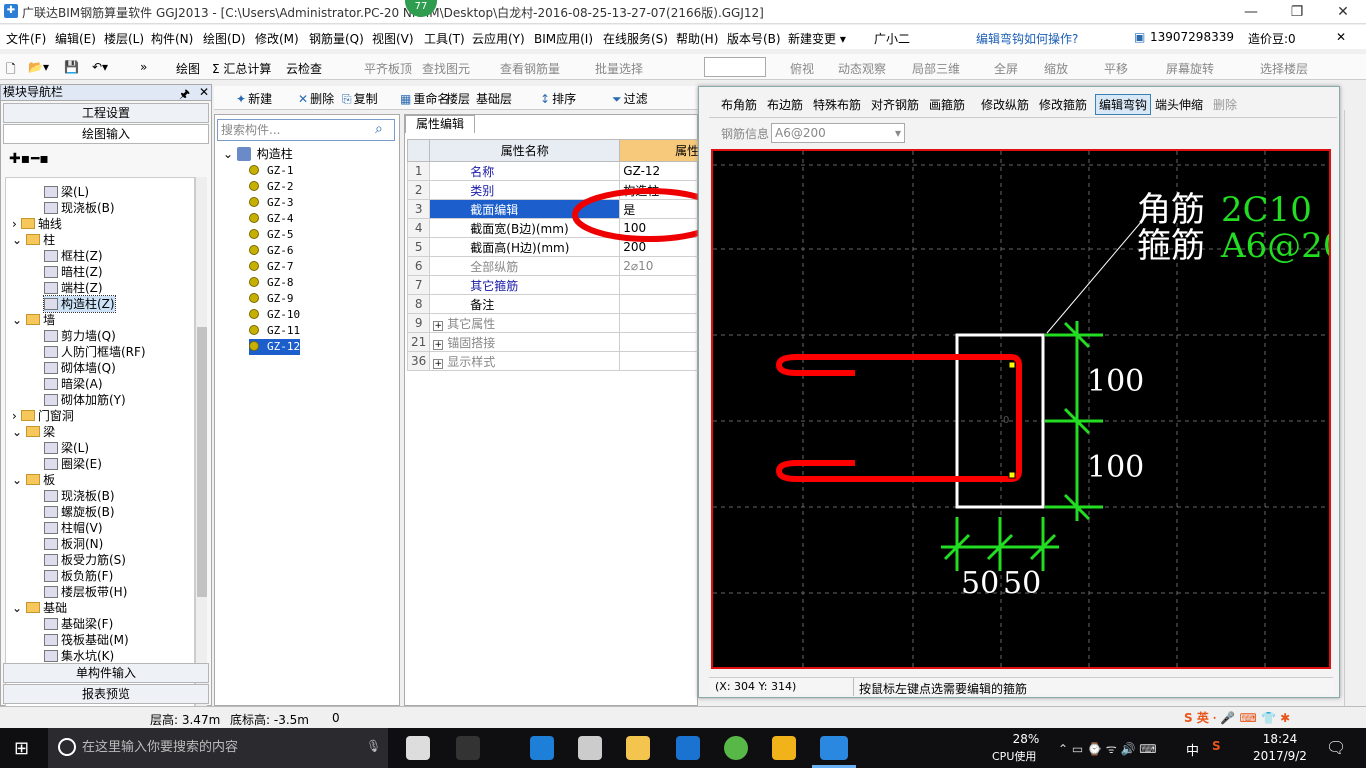 The height and width of the screenshot is (768, 1366). Describe the element at coordinates (33, 240) in the screenshot. I see `nav-folder: ⌄ 柱` at that location.